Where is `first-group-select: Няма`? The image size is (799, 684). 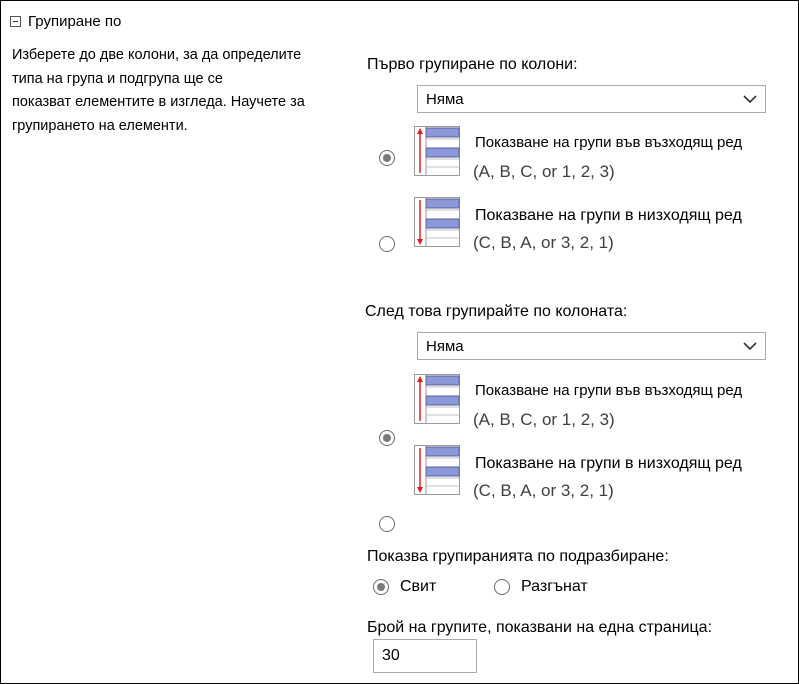
first-group-select: Няма is located at coordinates (591, 99).